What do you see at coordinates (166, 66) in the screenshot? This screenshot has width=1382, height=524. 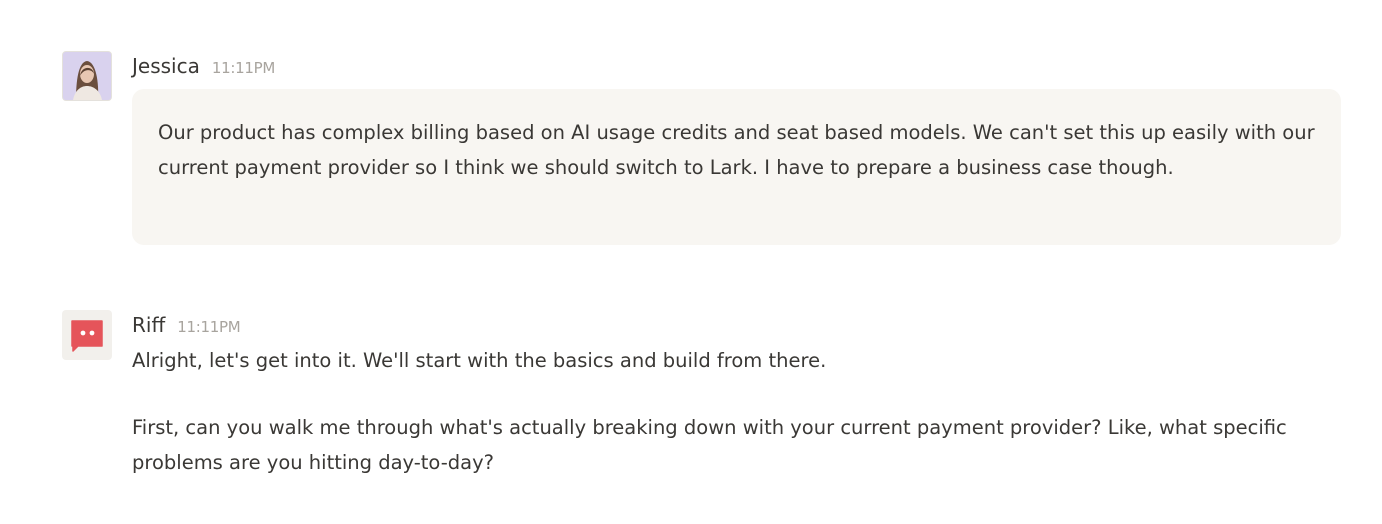 I see `sender-name: Jessica` at bounding box center [166, 66].